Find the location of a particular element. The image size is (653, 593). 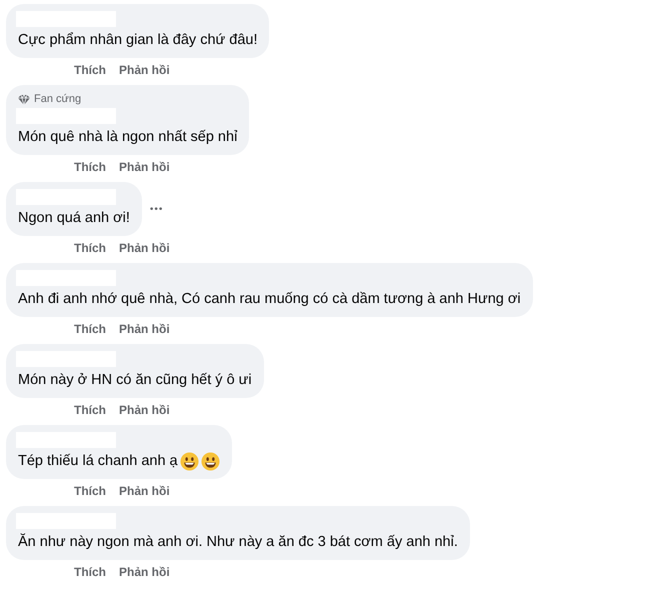

comment-text: Món này ở HN có ăn cũng hết ý ô ưi is located at coordinates (135, 380).